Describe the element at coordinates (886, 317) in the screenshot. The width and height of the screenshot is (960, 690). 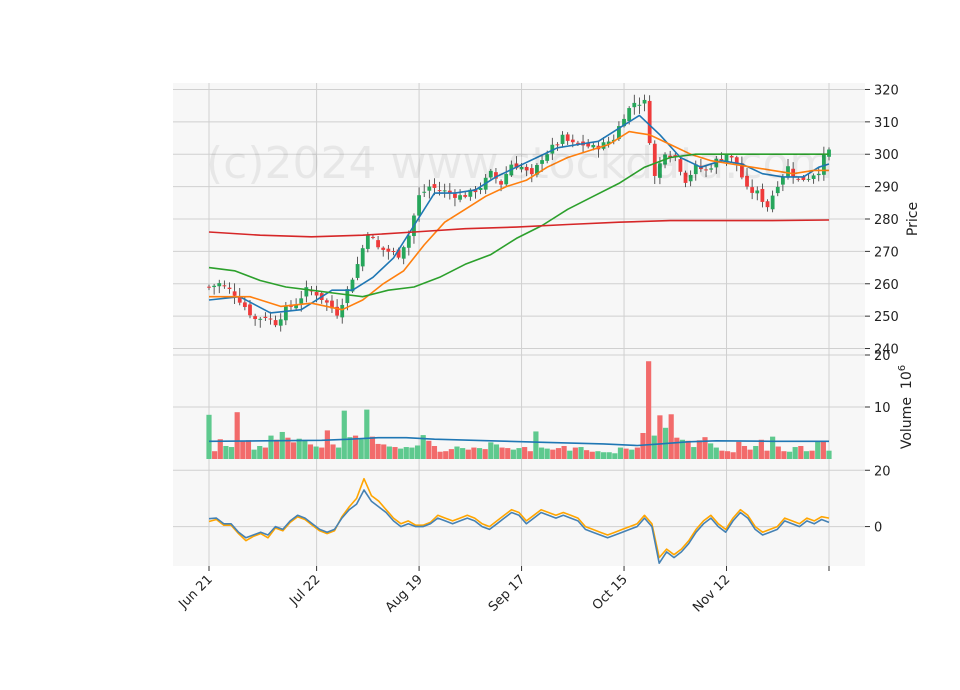
I see `price-ytick-label-1: 250` at that location.